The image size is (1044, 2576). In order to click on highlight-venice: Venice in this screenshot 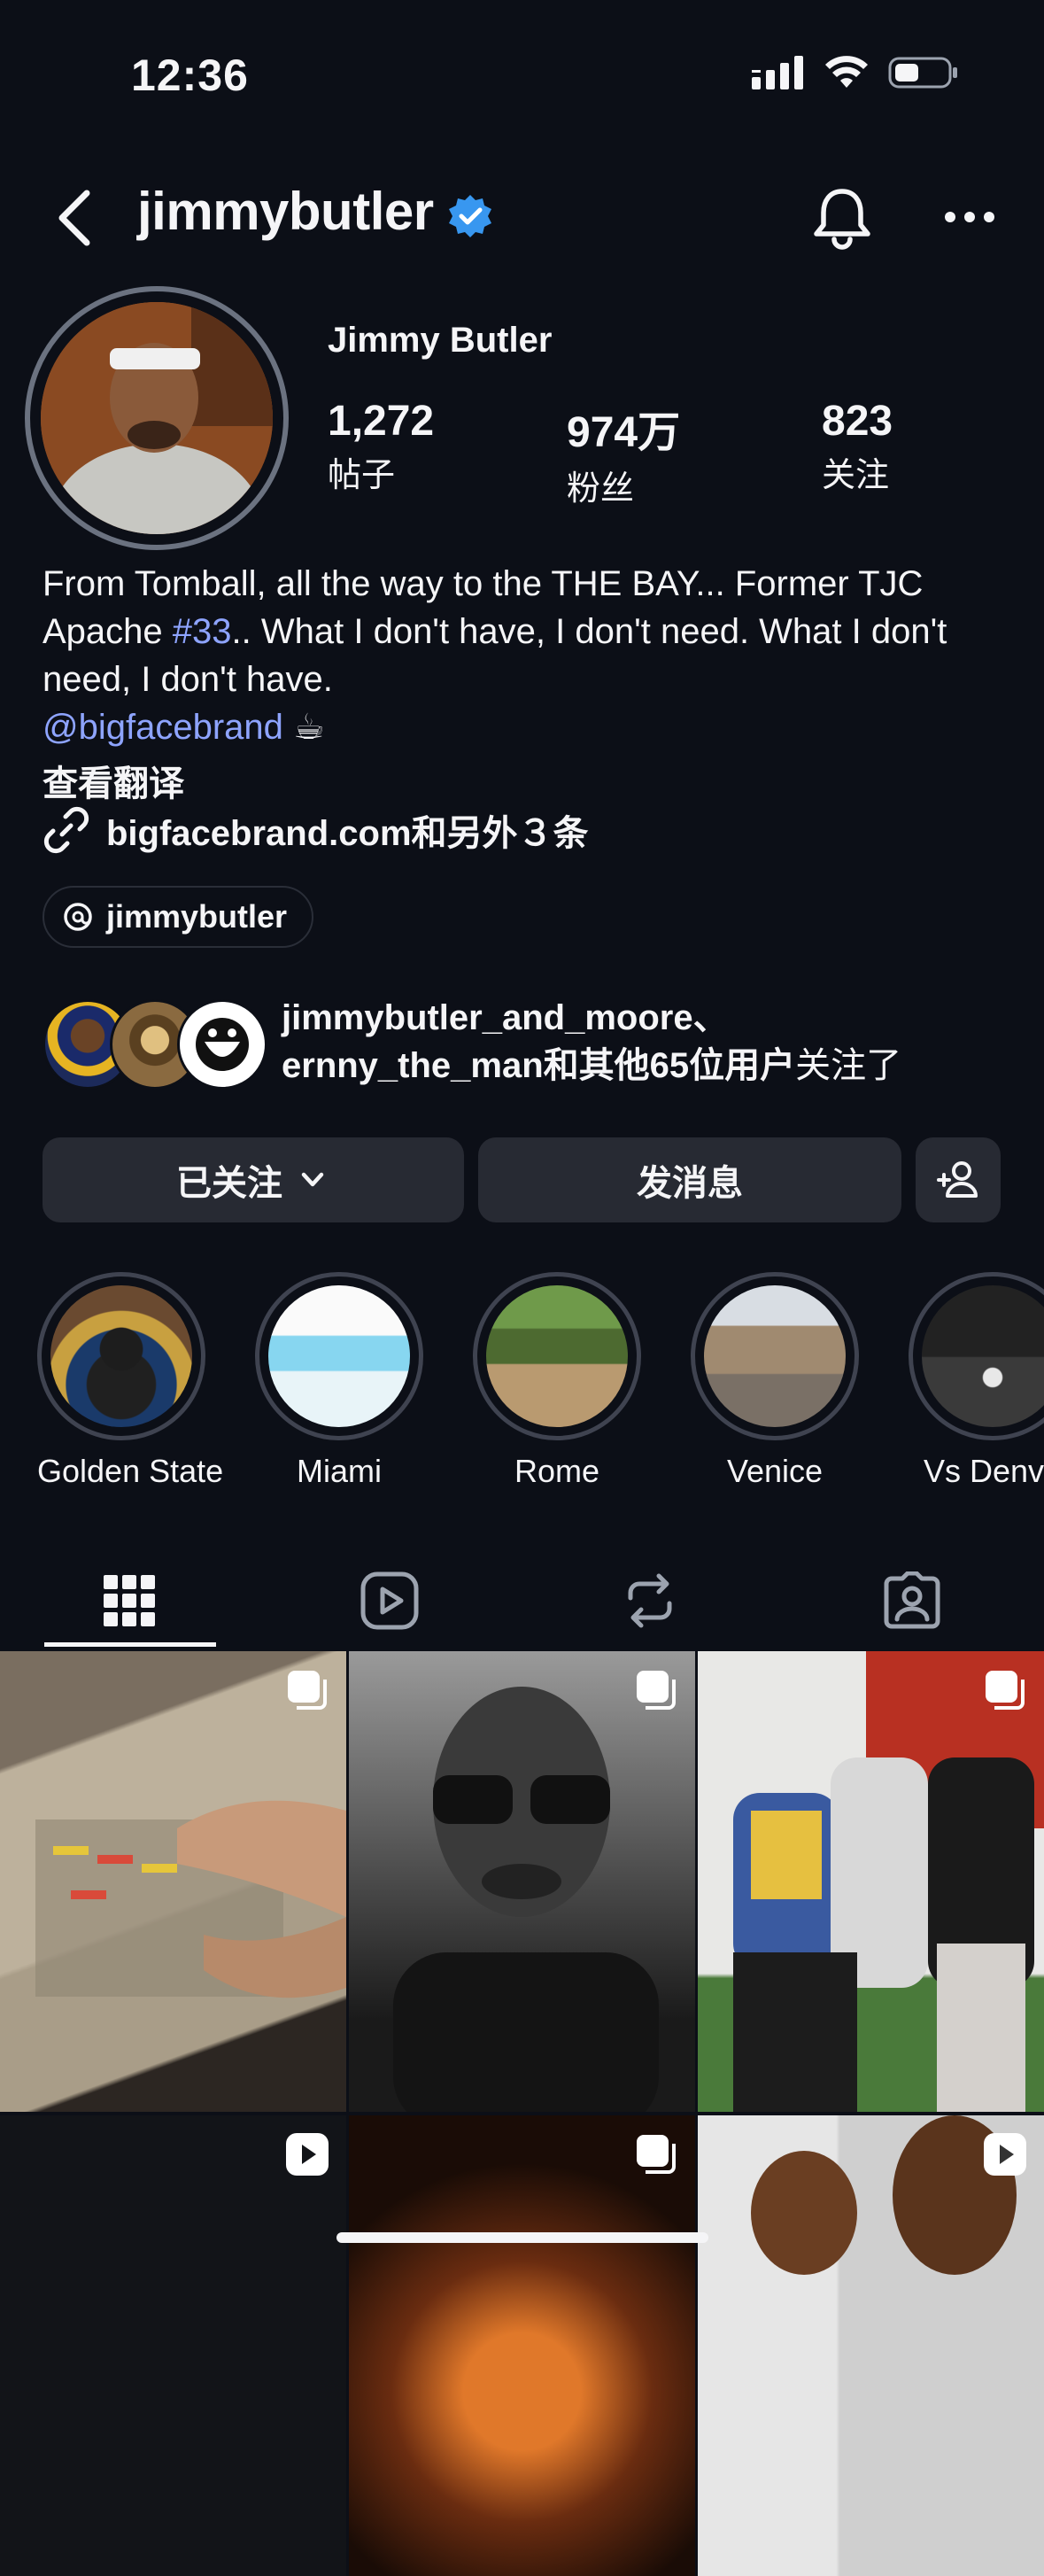, I will do `click(775, 1381)`.